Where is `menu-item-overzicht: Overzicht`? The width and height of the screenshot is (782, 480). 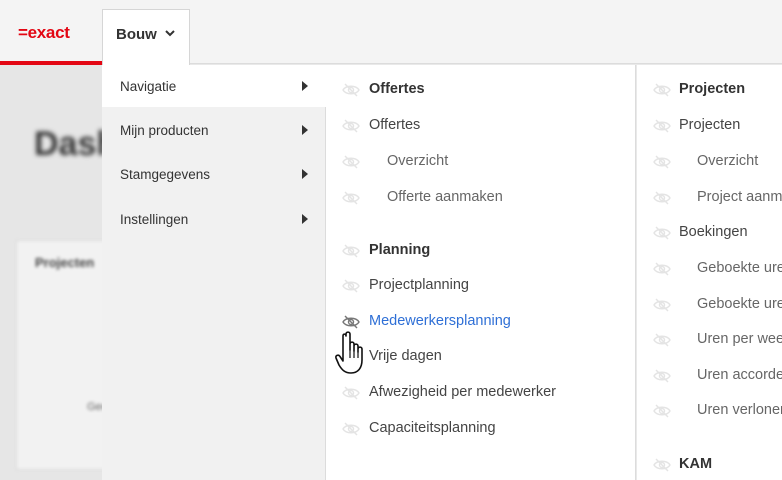 menu-item-overzicht: Overzicht is located at coordinates (482, 162).